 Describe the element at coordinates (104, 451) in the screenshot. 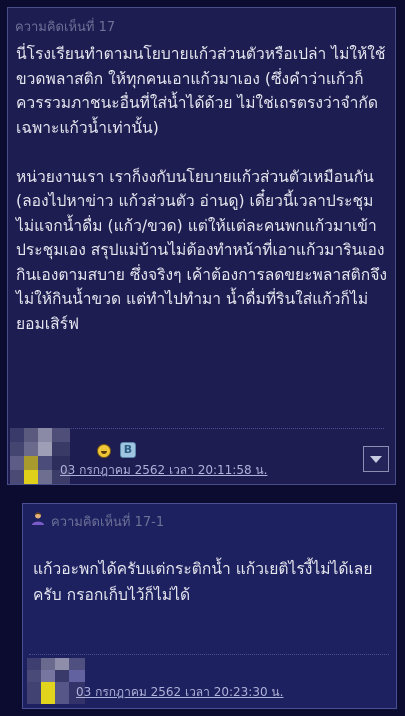

I see `laughing-face-icon` at that location.